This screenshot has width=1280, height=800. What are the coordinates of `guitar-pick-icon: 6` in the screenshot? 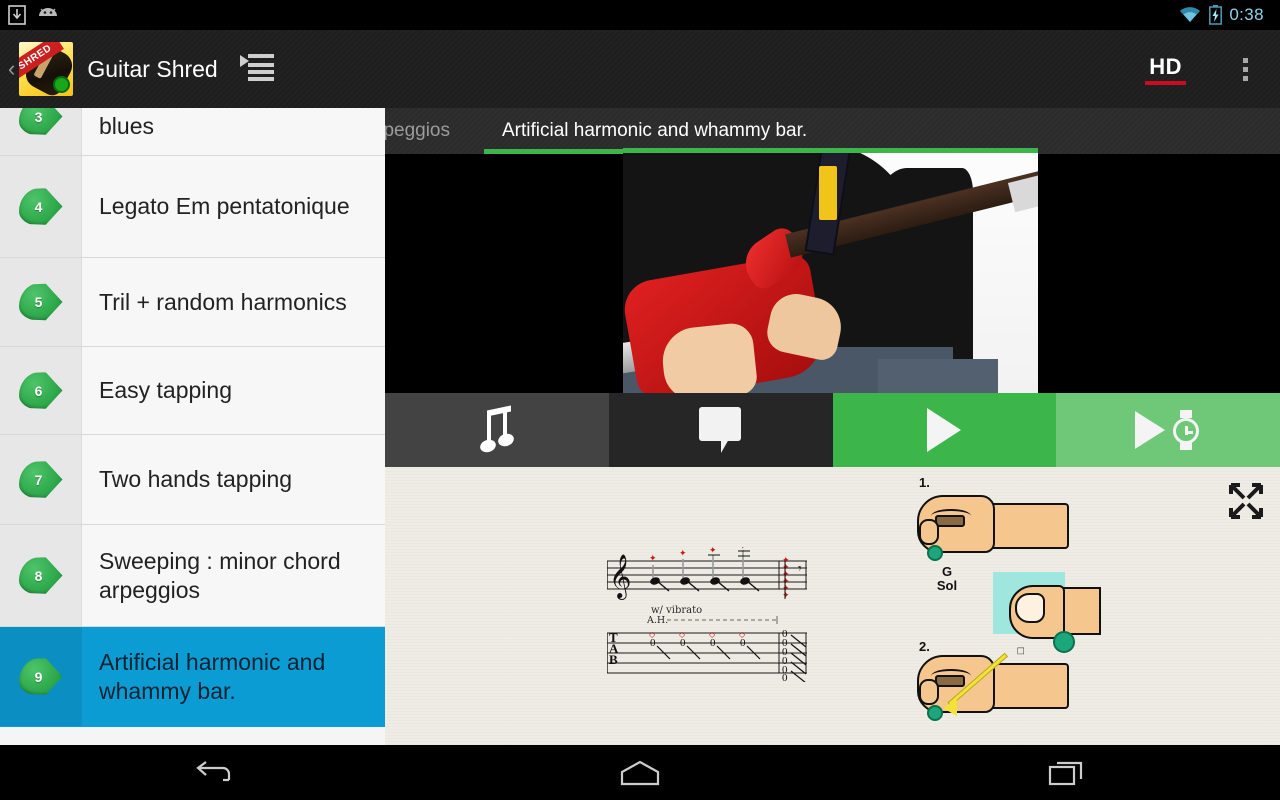 It's located at (40, 390).